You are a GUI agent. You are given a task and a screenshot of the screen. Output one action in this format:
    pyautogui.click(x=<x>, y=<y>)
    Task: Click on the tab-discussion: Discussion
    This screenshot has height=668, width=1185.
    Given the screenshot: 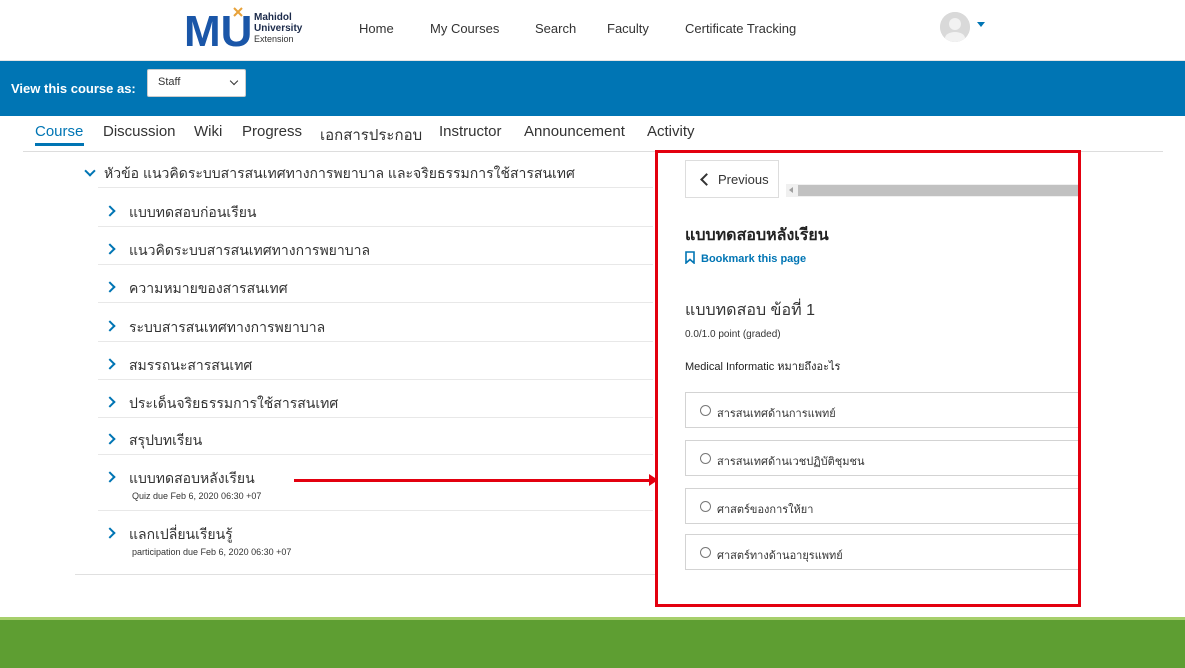 What is the action you would take?
    pyautogui.click(x=139, y=131)
    